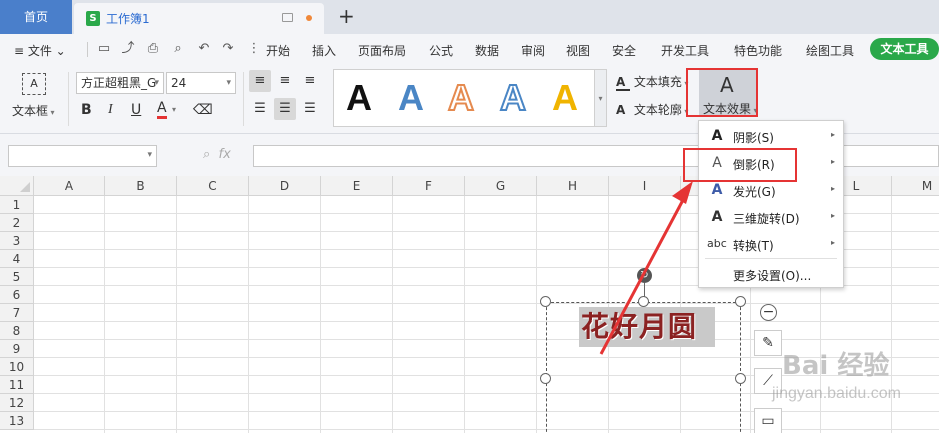 This screenshot has height=433, width=939. Describe the element at coordinates (904, 49) in the screenshot. I see `menu-text-tools: 文本工具` at that location.